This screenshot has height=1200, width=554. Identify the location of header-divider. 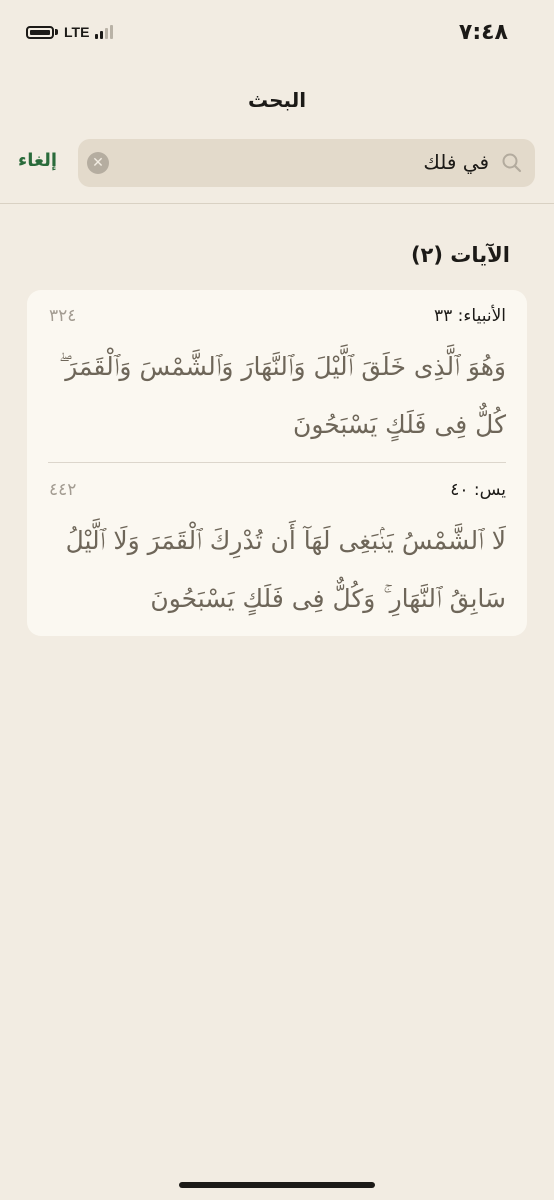
(277, 203).